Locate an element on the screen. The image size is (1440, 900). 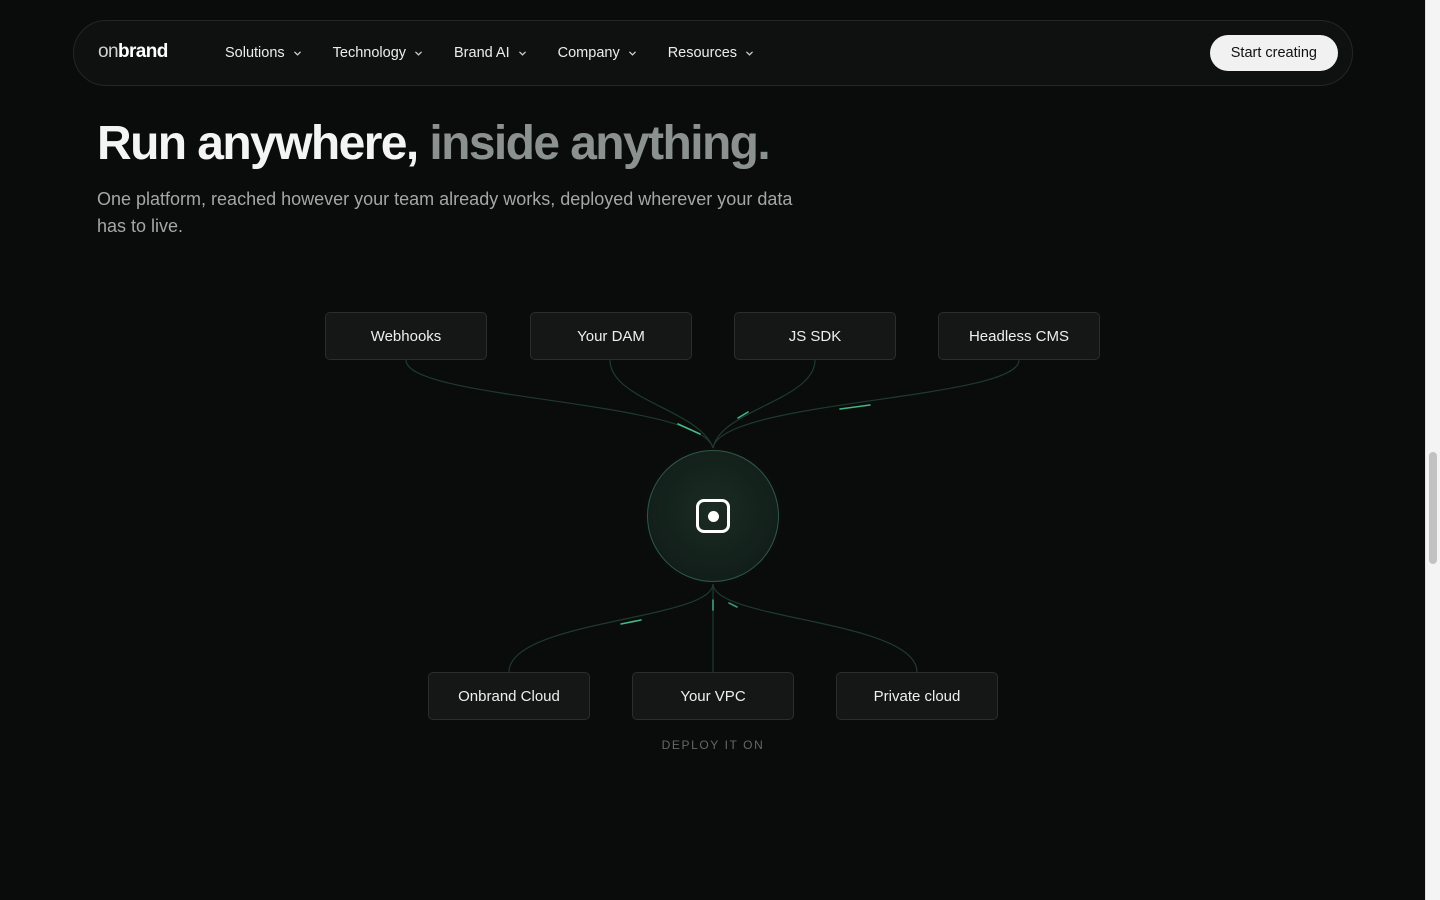
platform-hub is located at coordinates (713, 516).